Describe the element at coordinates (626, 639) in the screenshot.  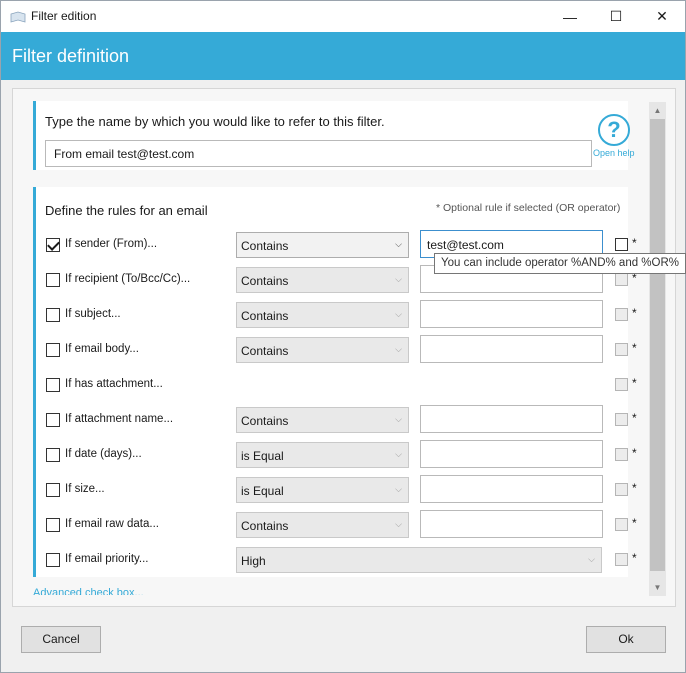
I see `ok-button: Ok` at that location.